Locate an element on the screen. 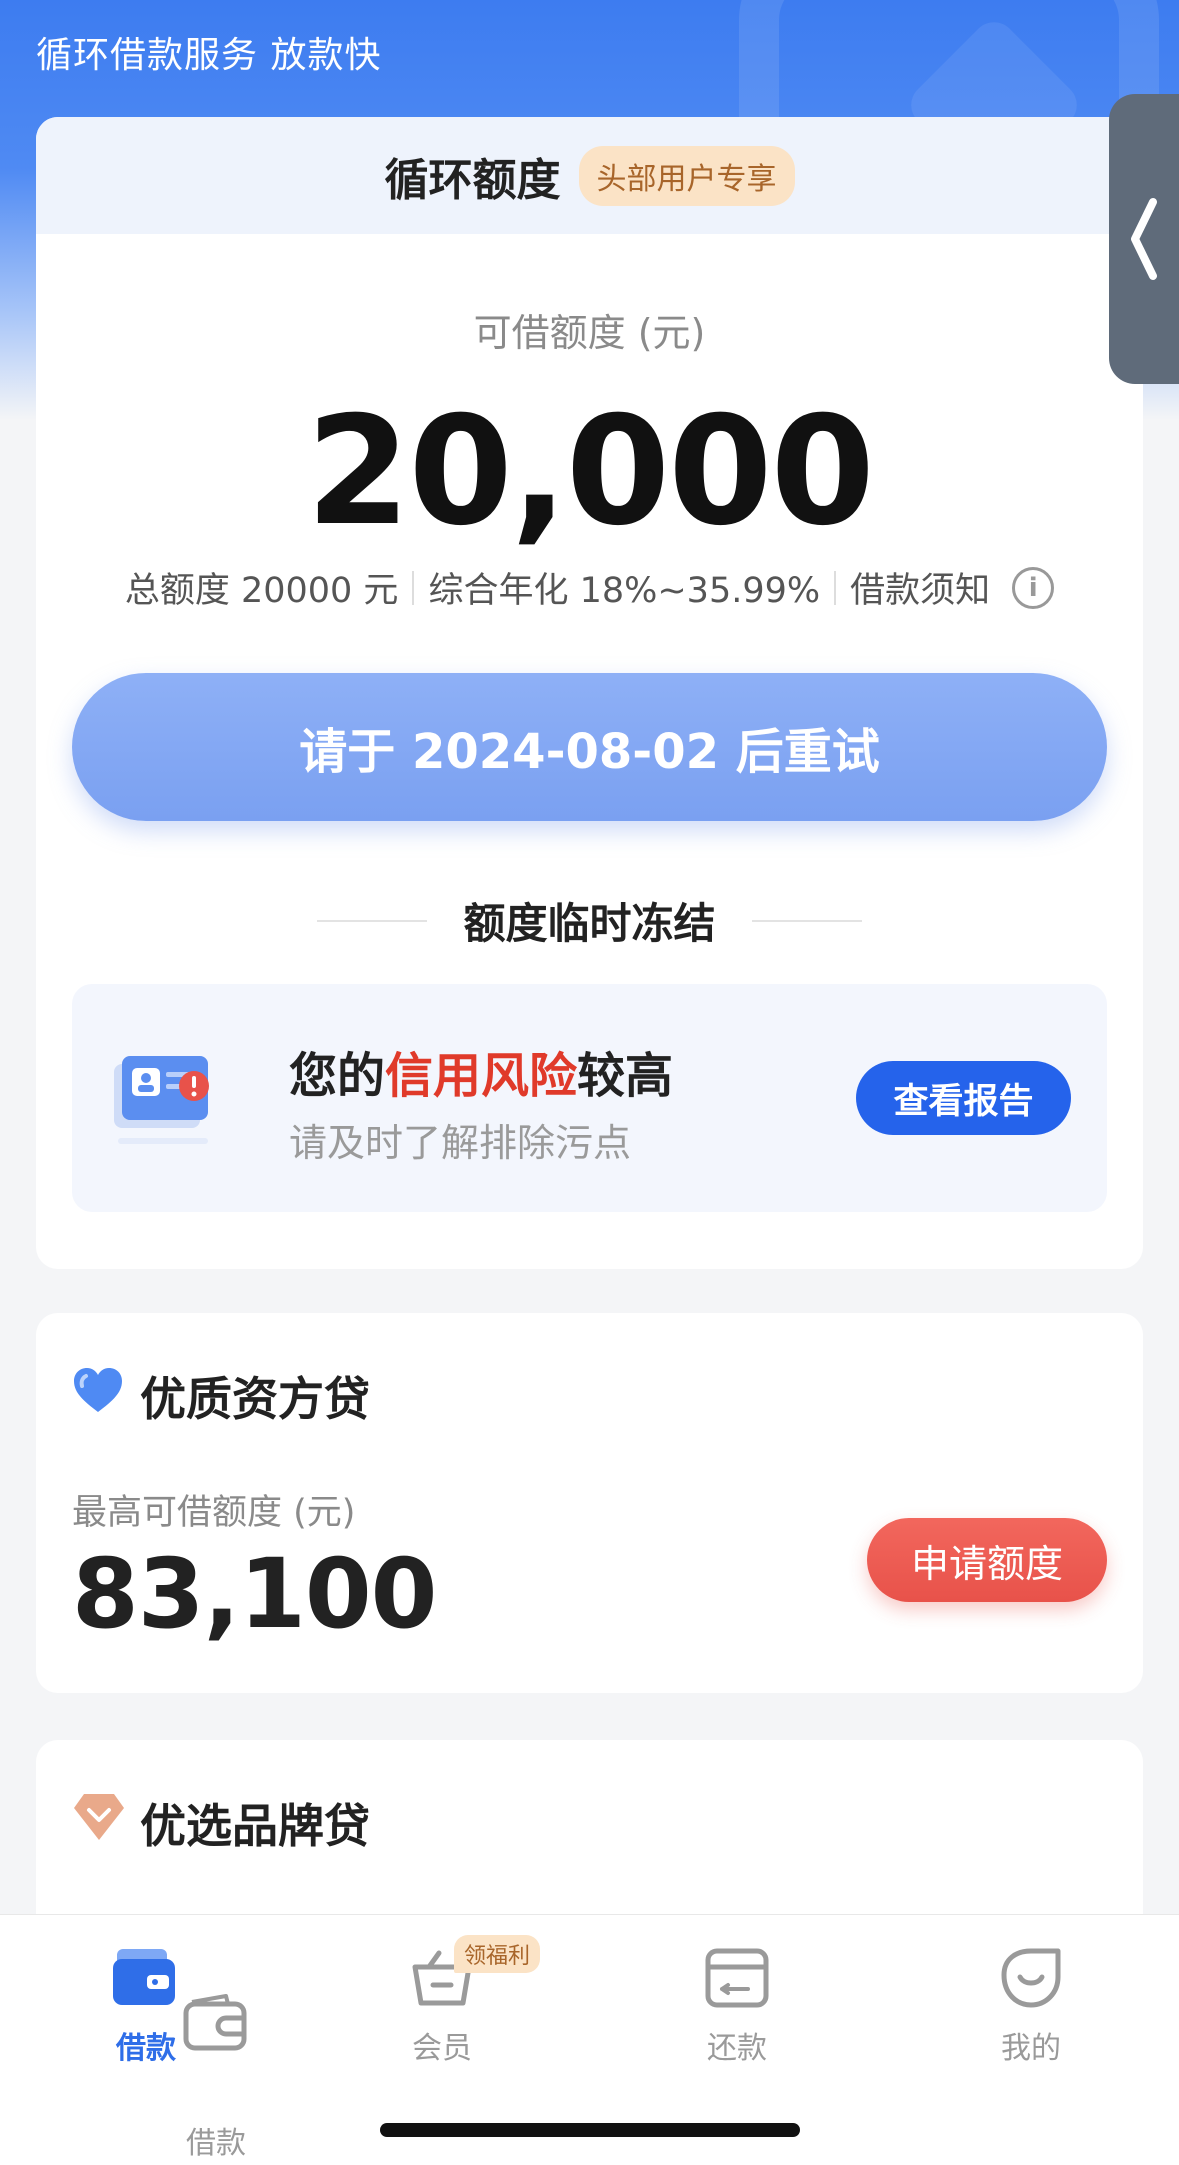 Image resolution: width=1179 pixels, height=2165 pixels. frozen-status: 额度临时冻结 is located at coordinates (589, 920).